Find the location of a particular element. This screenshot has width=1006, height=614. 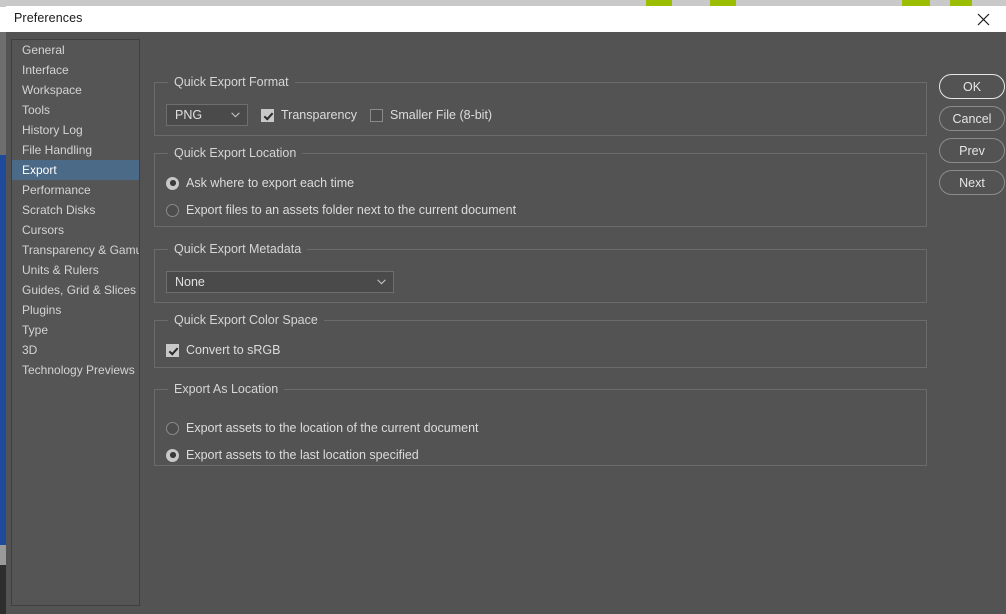

group-legend-export-as-location: Export As Location is located at coordinates (226, 389).